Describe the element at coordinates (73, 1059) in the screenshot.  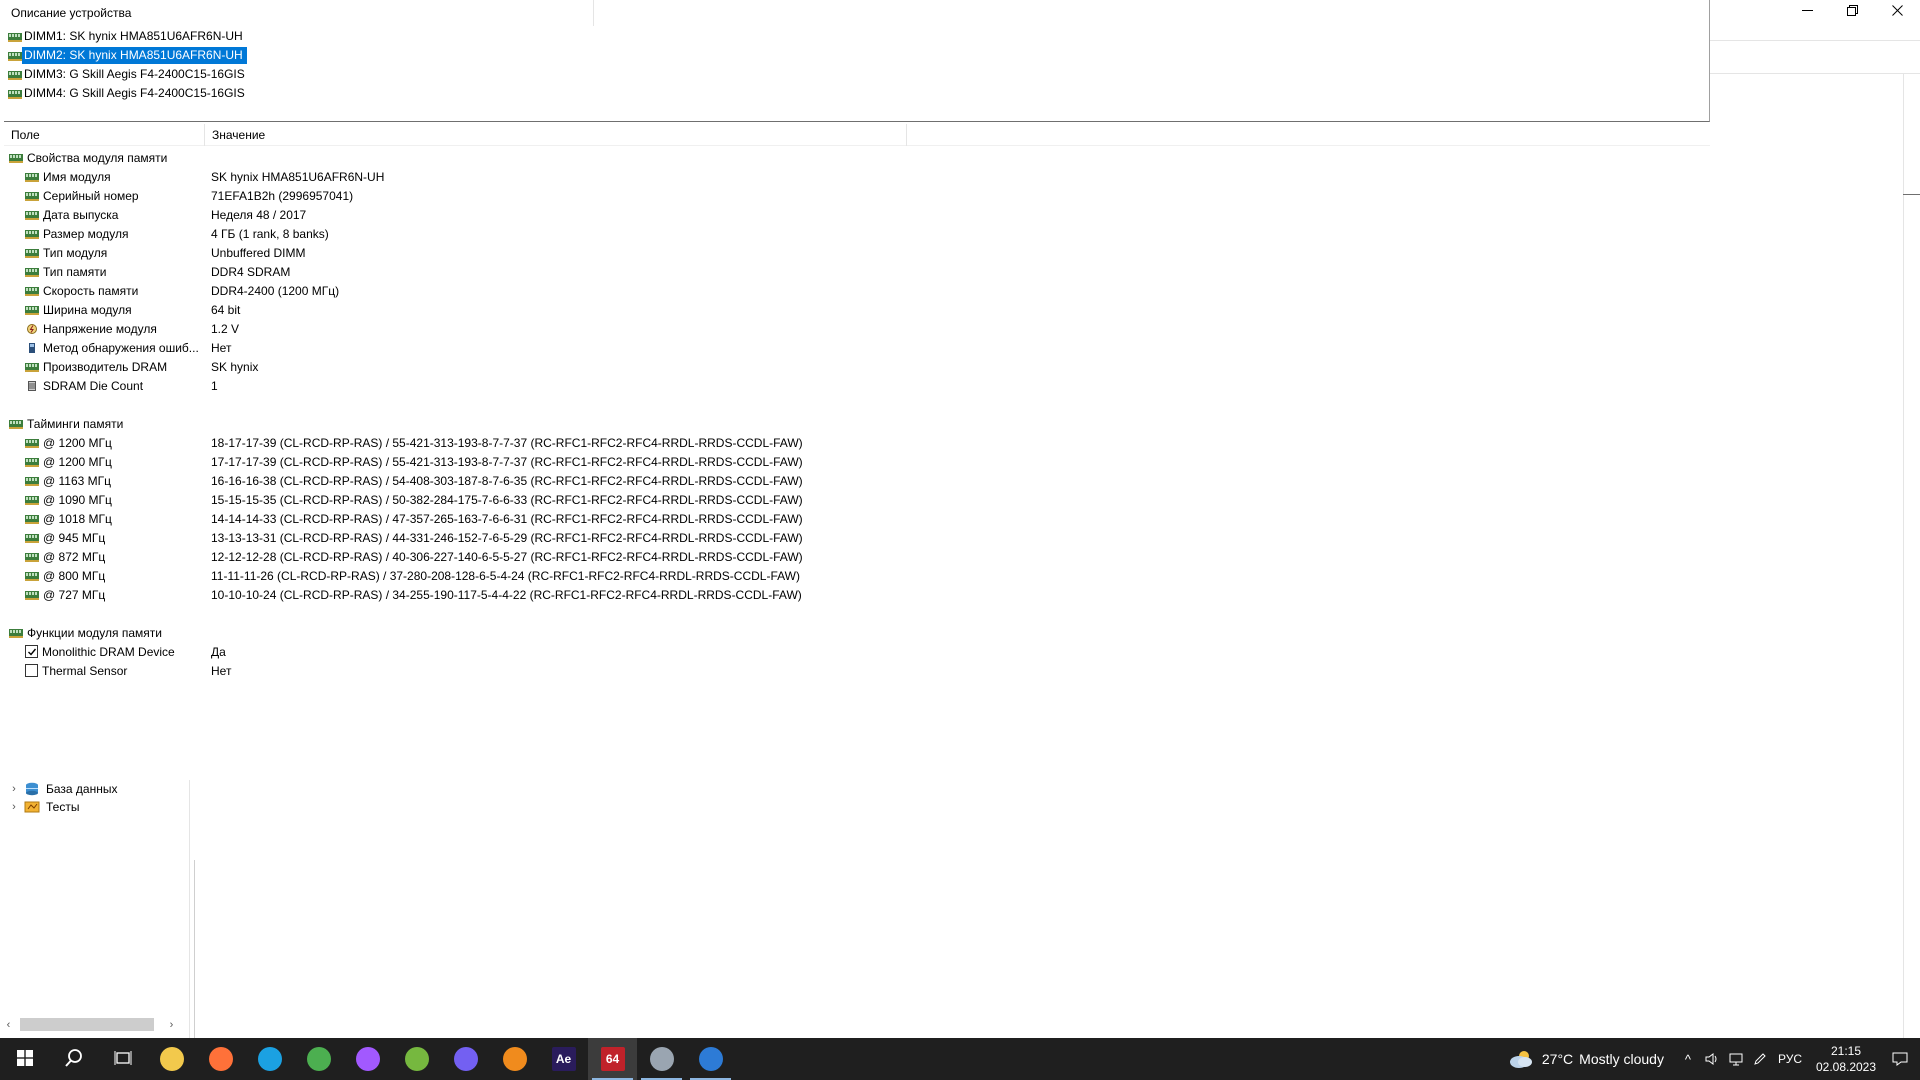
I see `search-button` at that location.